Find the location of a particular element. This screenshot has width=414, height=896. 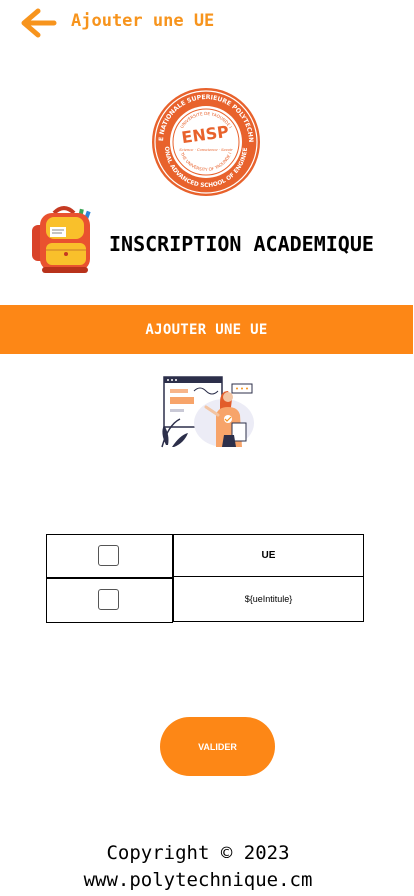

select-all-checkbox is located at coordinates (108, 555).